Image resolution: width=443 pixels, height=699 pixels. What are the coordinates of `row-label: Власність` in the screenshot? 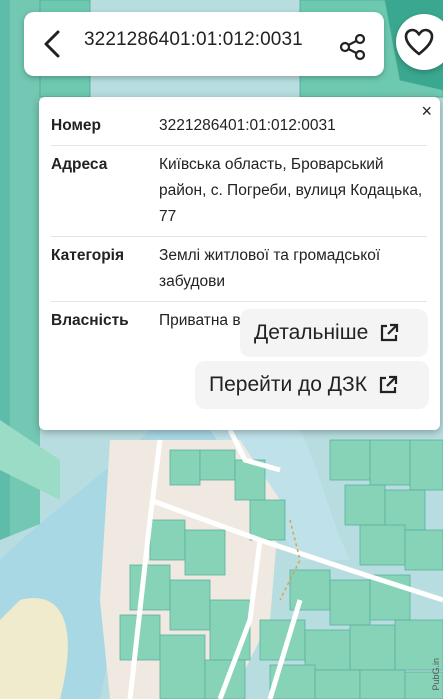 It's located at (90, 320).